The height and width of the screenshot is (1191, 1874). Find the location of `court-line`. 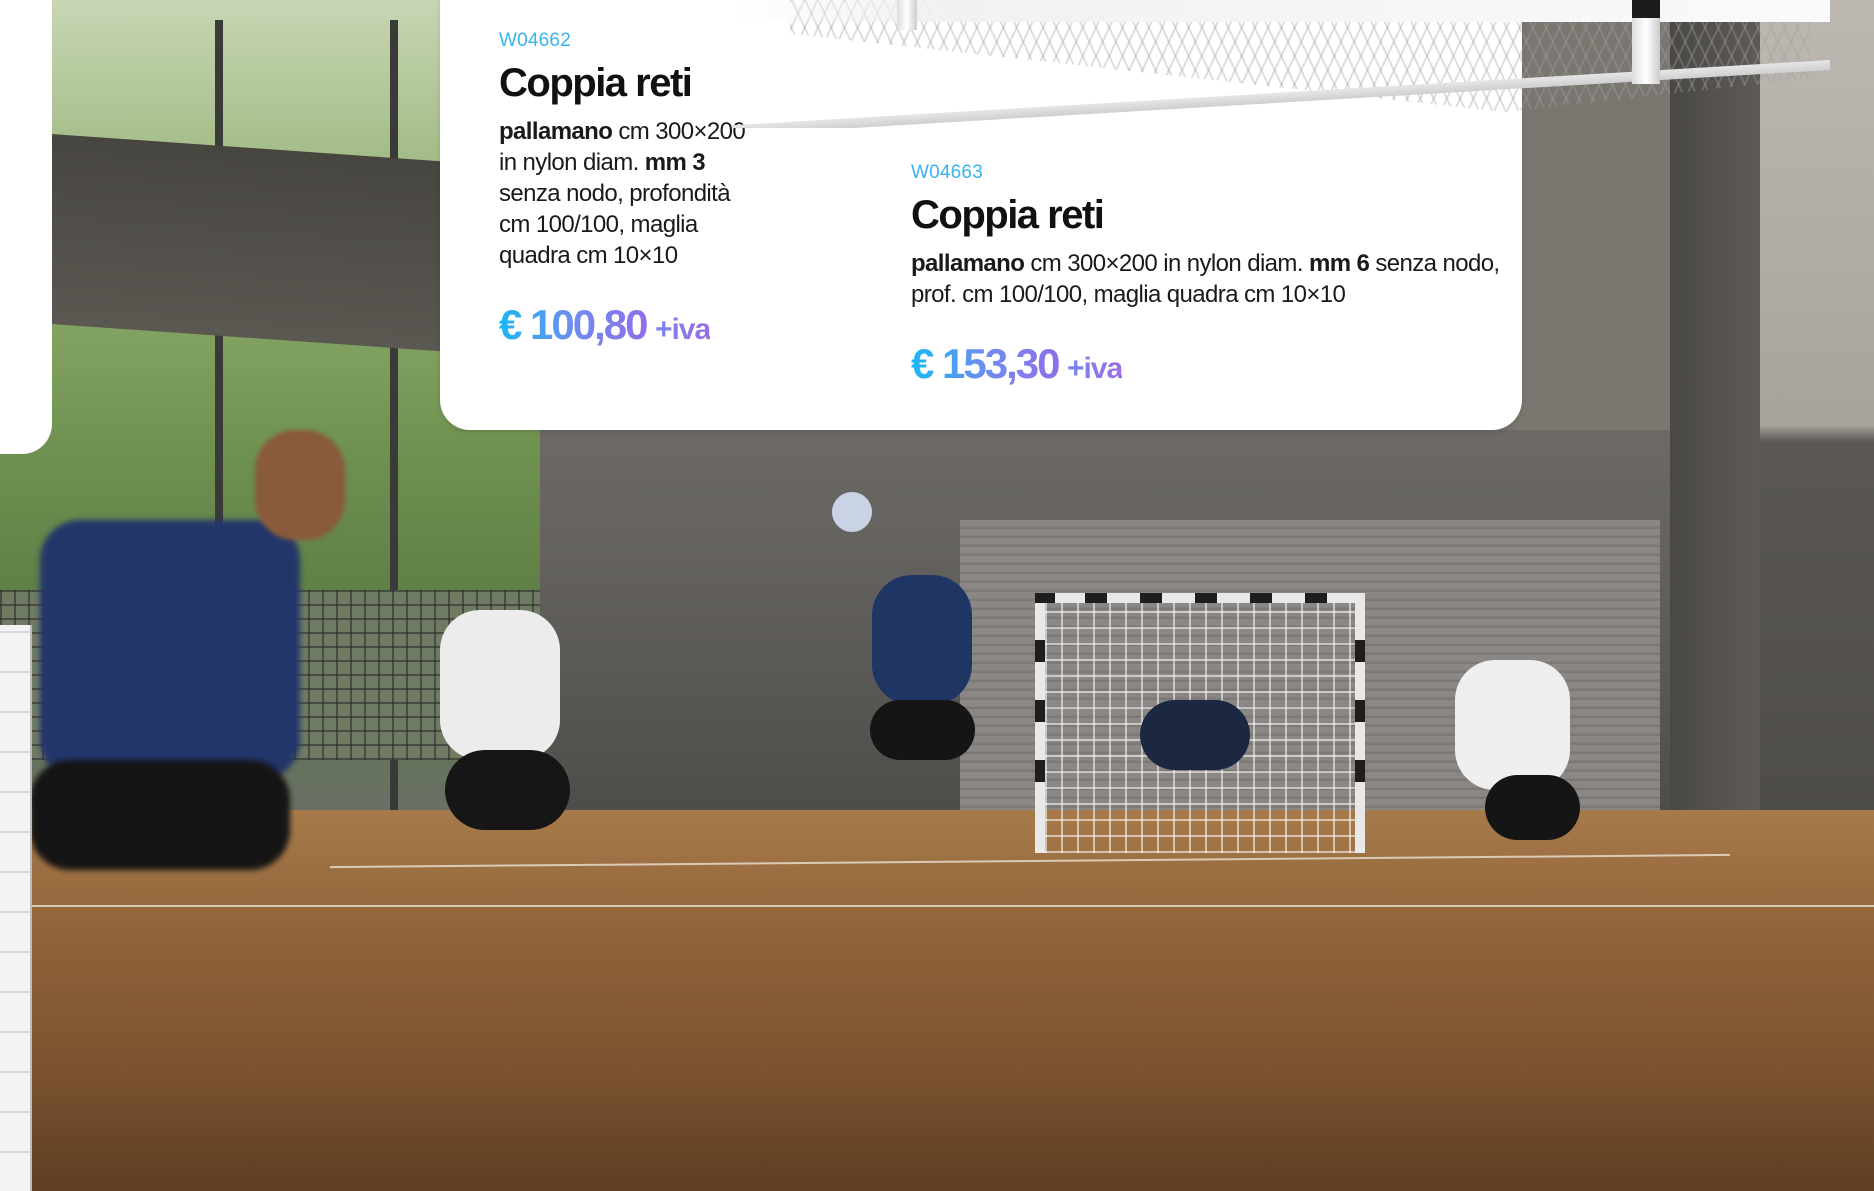

court-line is located at coordinates (937, 906).